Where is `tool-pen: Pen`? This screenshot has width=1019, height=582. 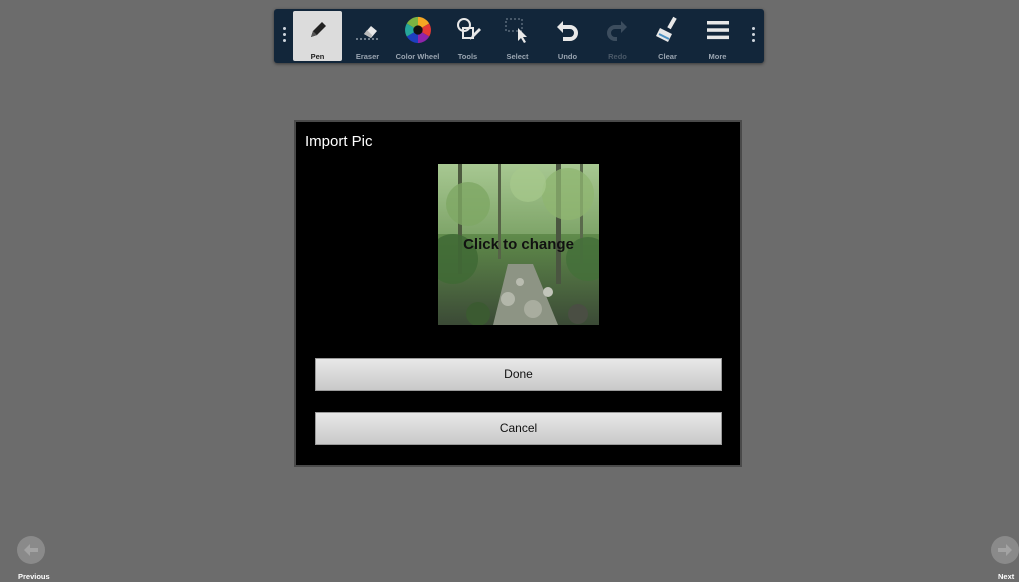 tool-pen: Pen is located at coordinates (317, 36).